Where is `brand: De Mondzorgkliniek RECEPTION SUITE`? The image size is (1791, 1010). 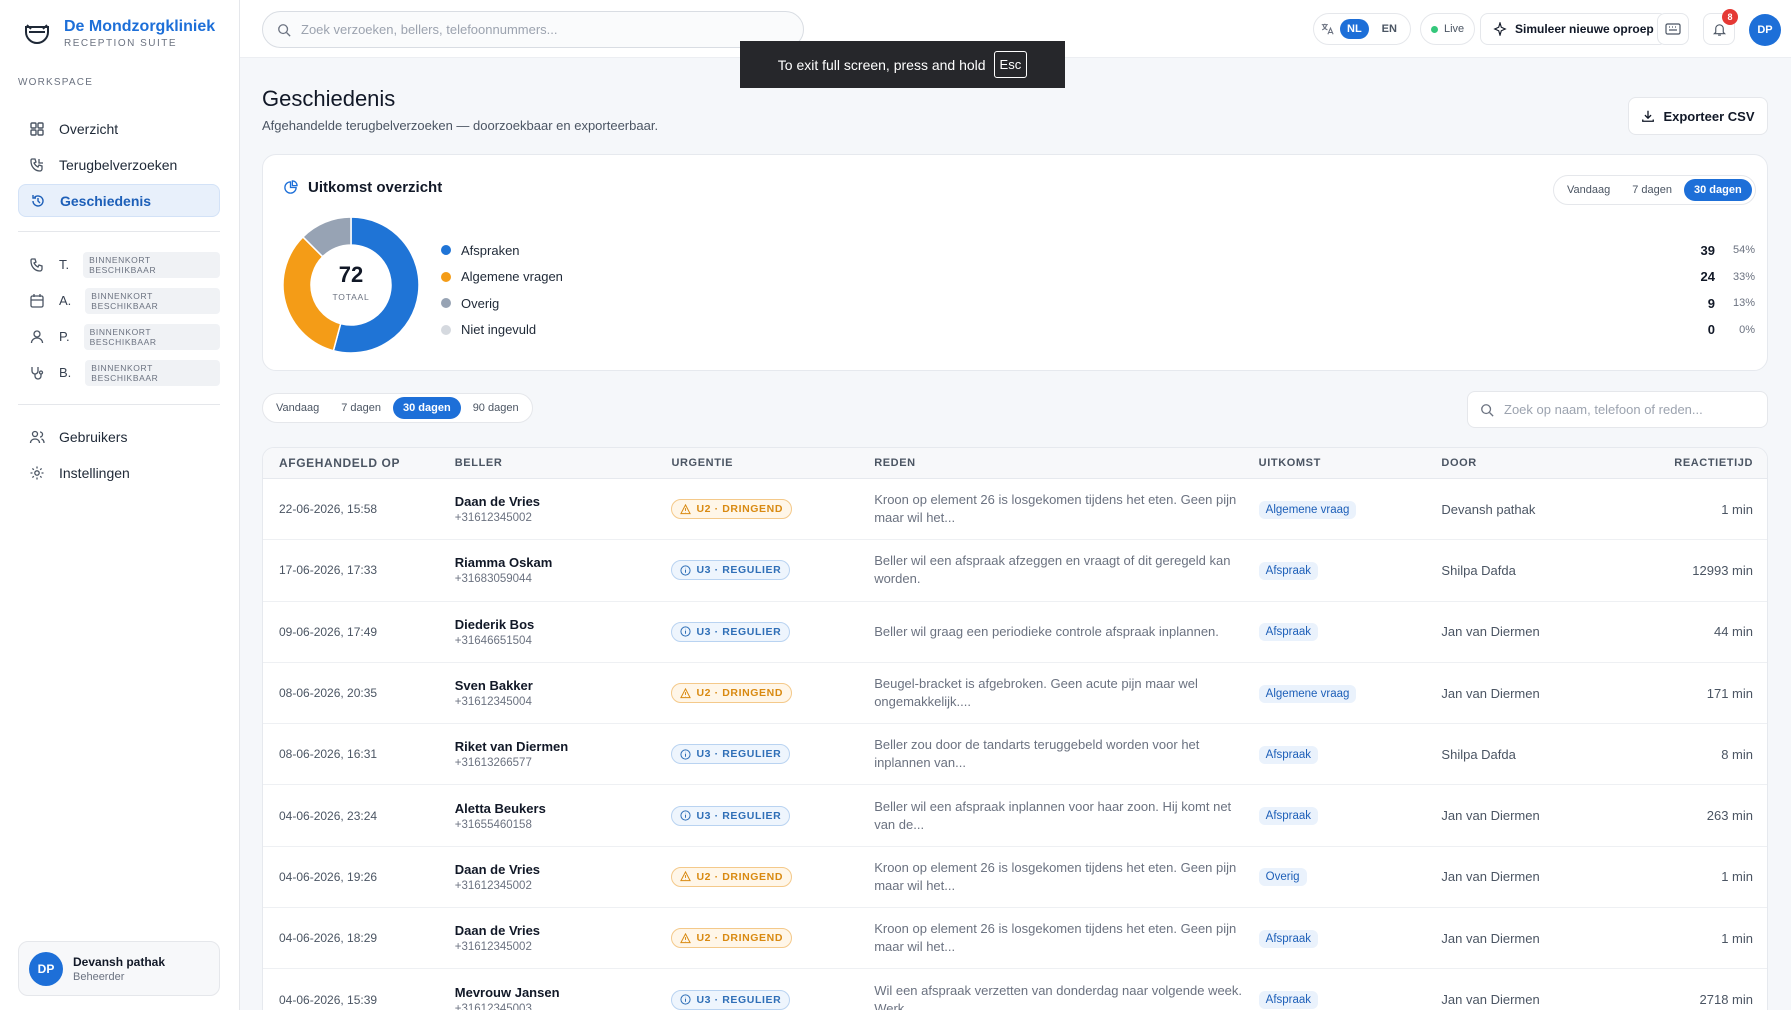
brand: De Mondzorgkliniek RECEPTION SUITE is located at coordinates (118, 33).